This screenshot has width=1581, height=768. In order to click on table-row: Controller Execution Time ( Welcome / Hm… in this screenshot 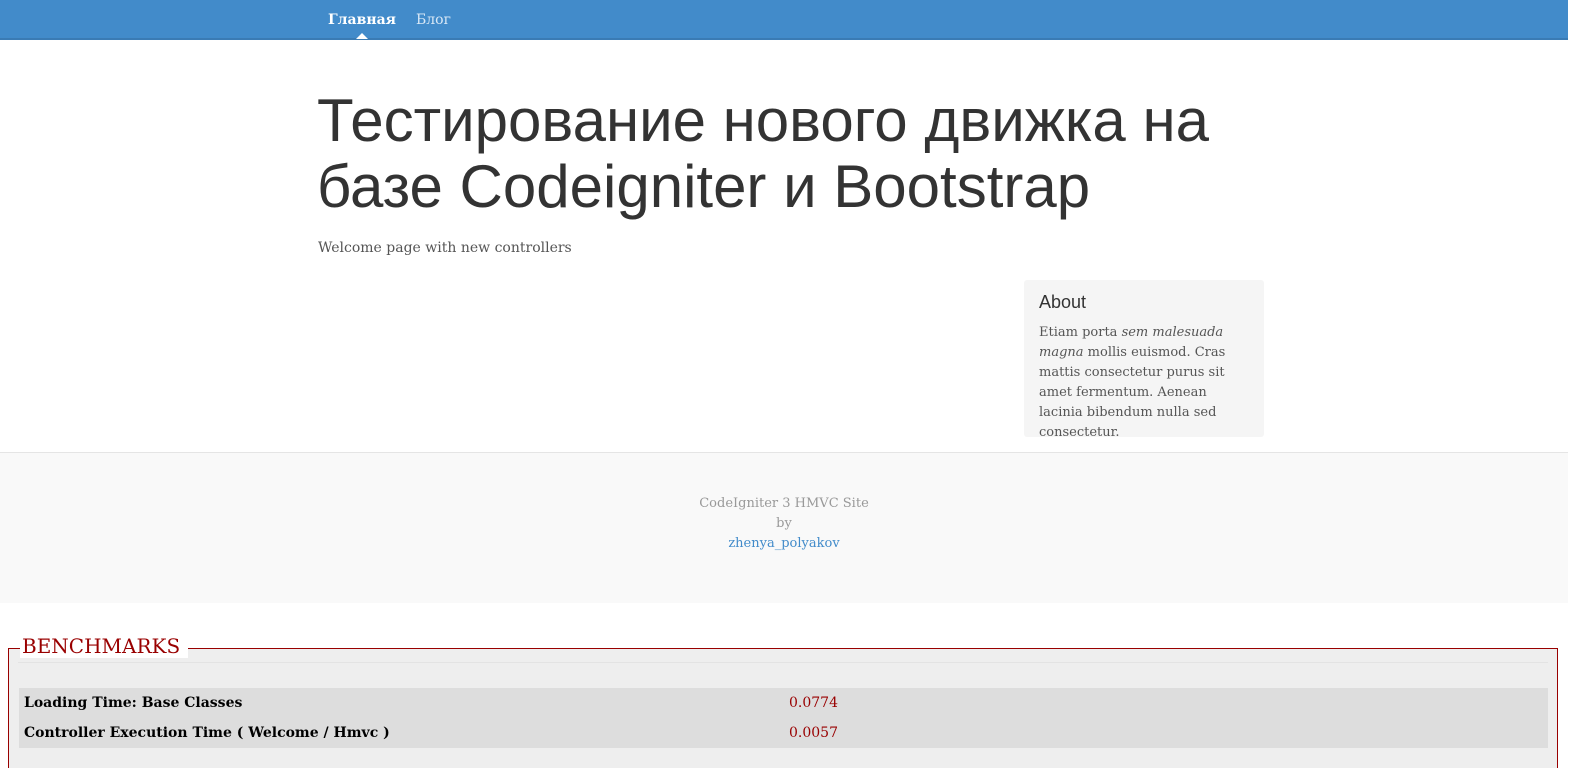, I will do `click(783, 733)`.